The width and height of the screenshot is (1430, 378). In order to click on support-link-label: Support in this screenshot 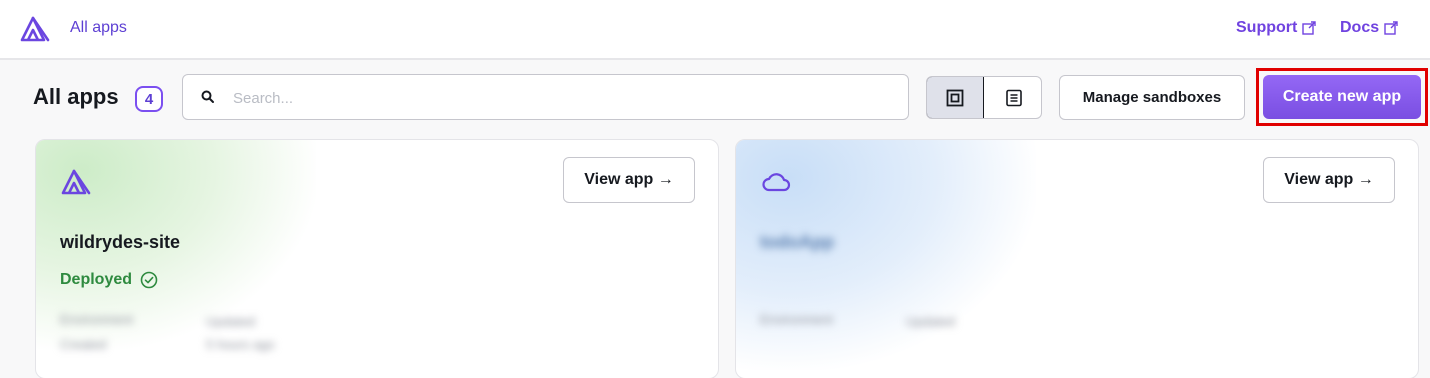, I will do `click(1267, 27)`.